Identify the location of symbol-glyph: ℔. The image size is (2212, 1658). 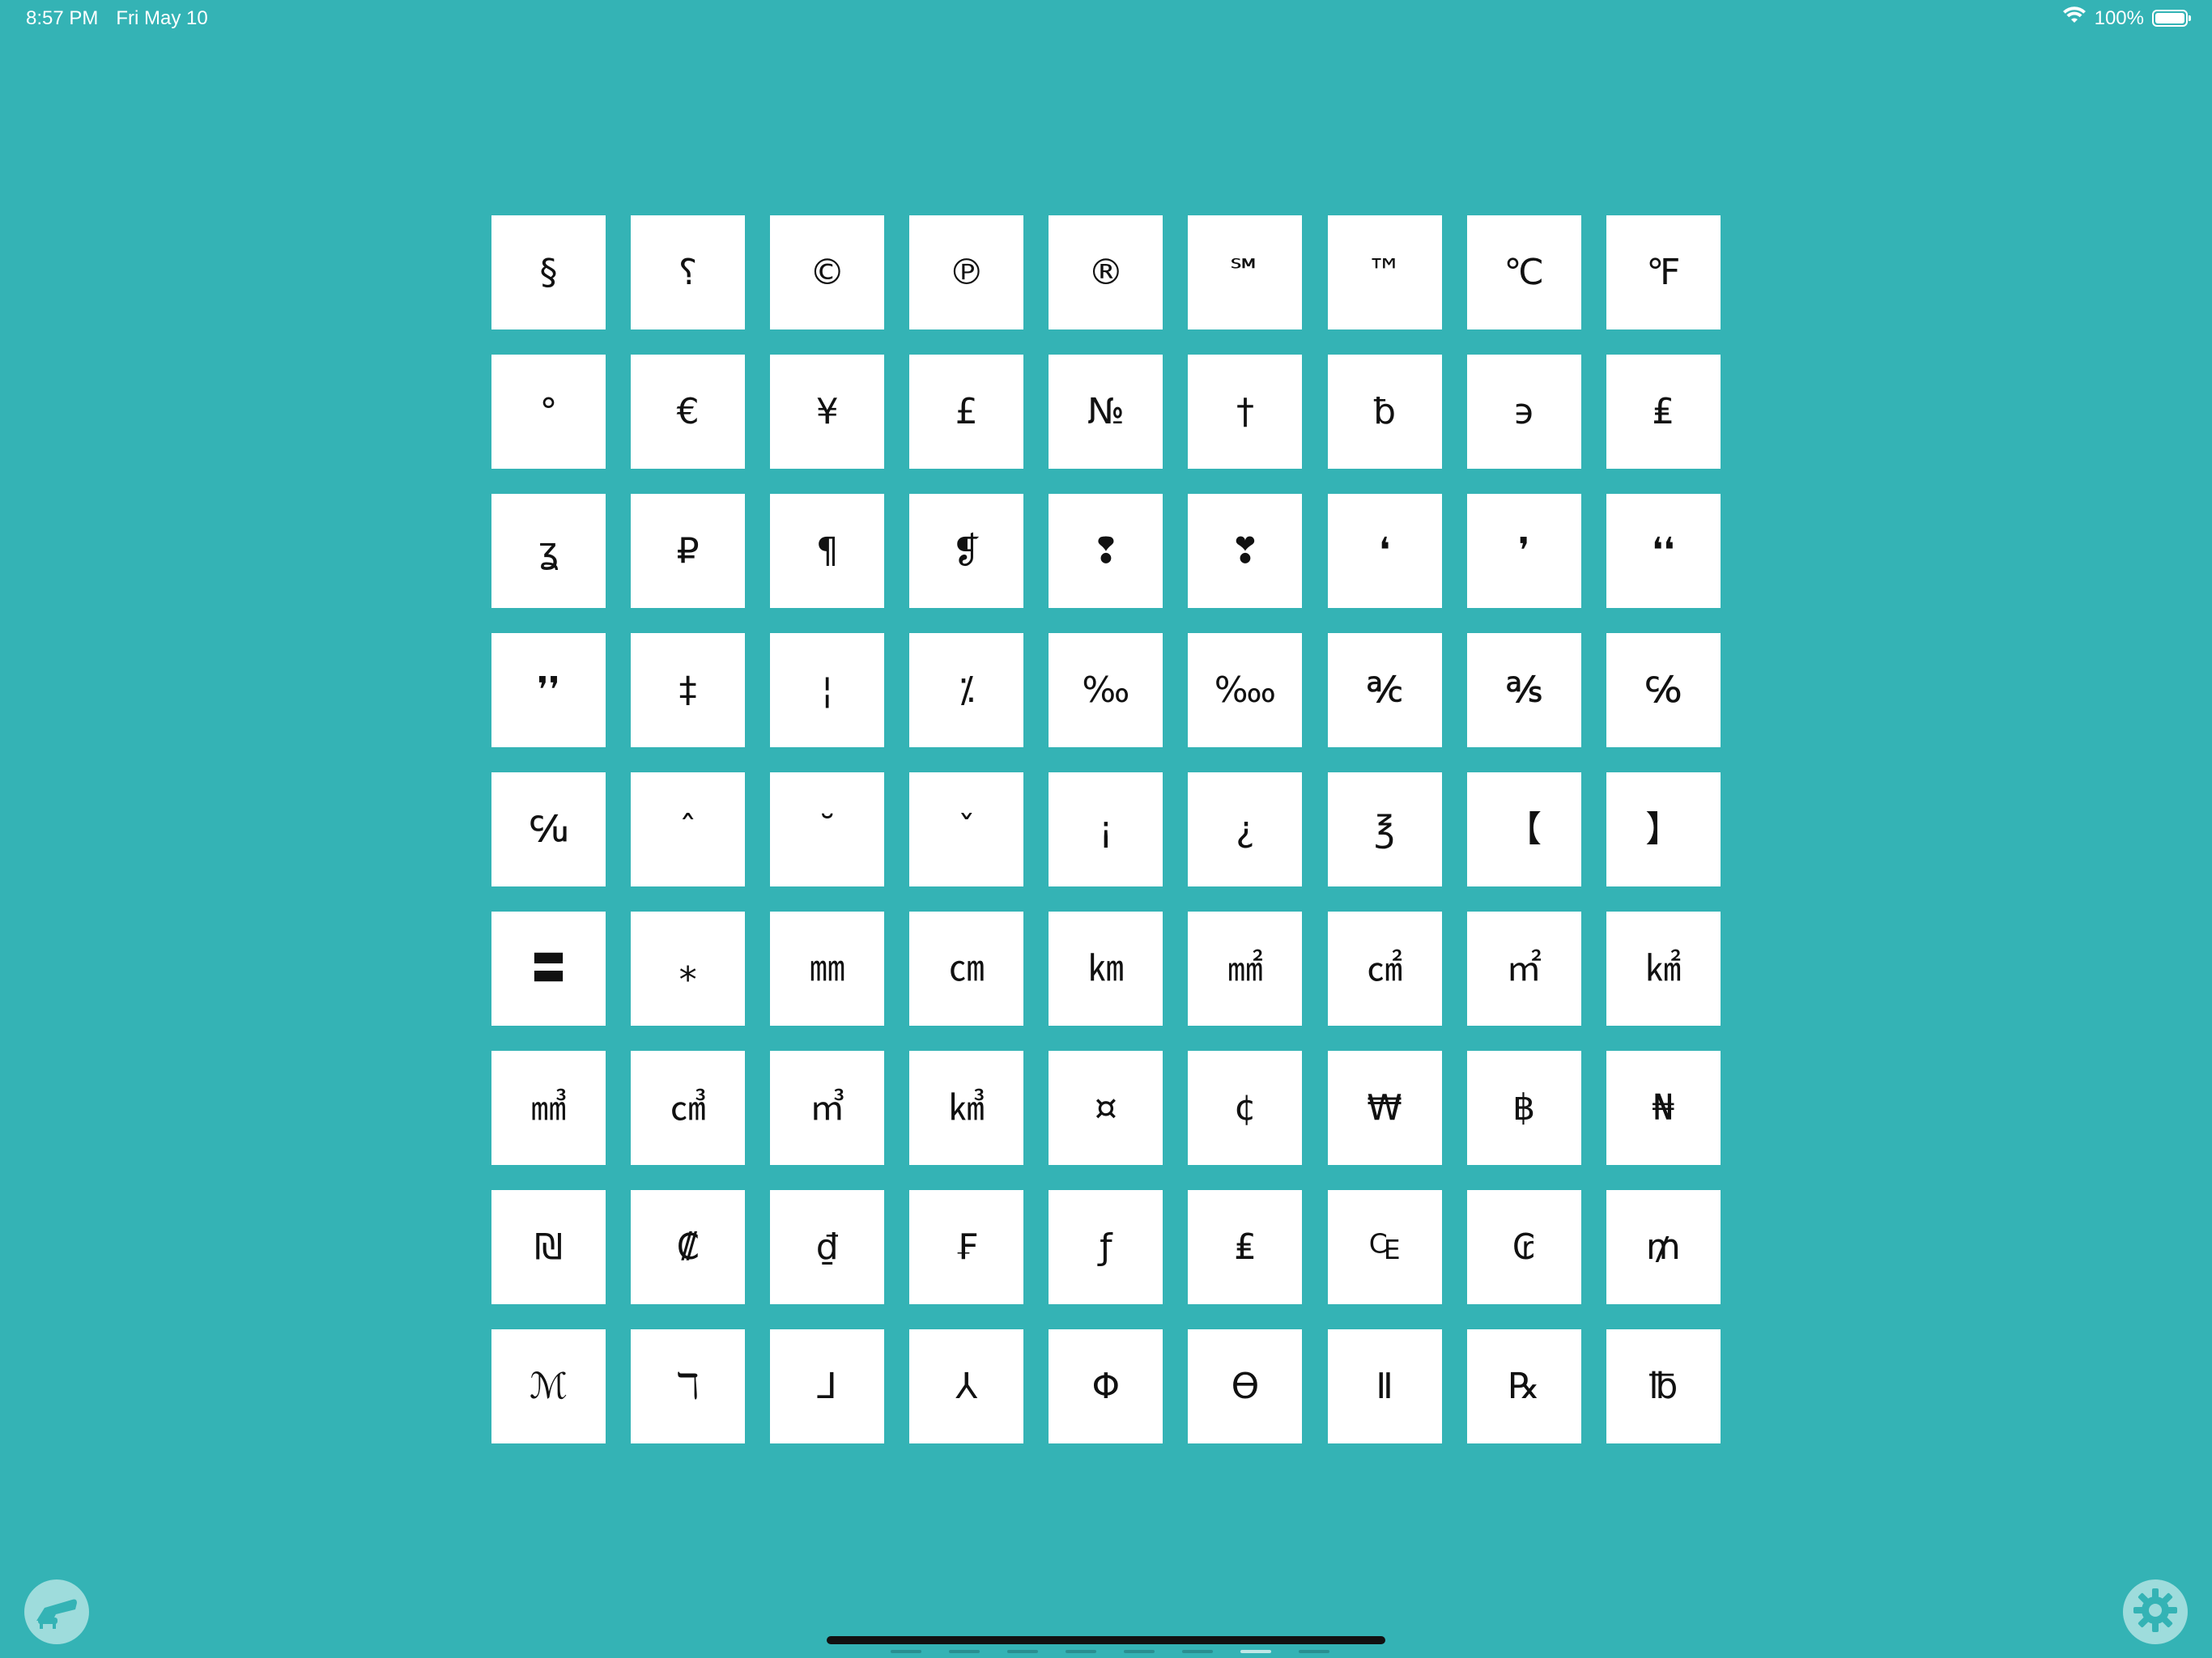
(1663, 1386).